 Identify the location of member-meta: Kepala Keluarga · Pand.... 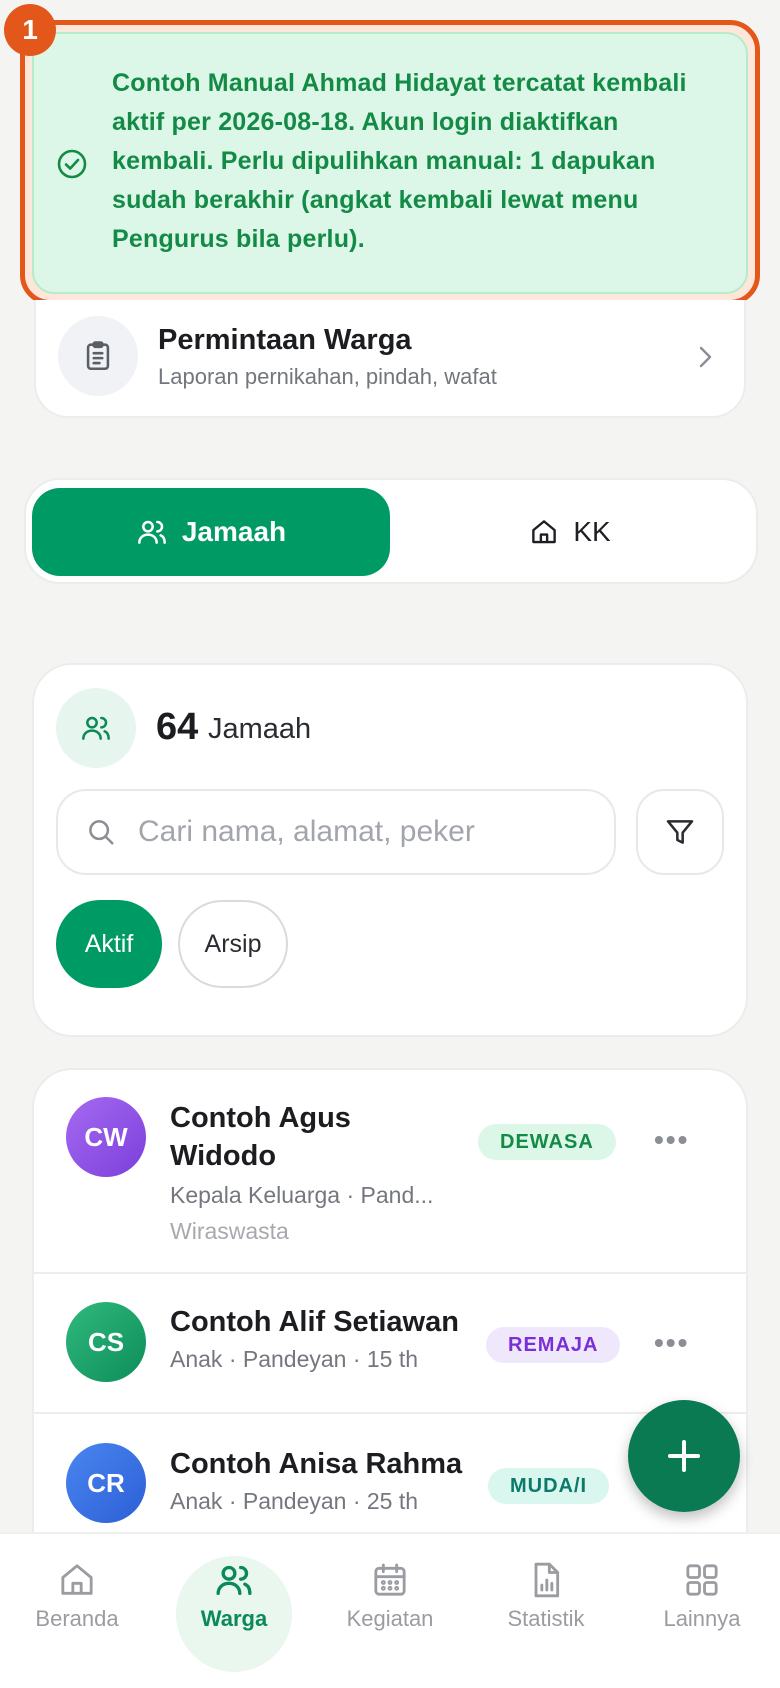
(302, 1195).